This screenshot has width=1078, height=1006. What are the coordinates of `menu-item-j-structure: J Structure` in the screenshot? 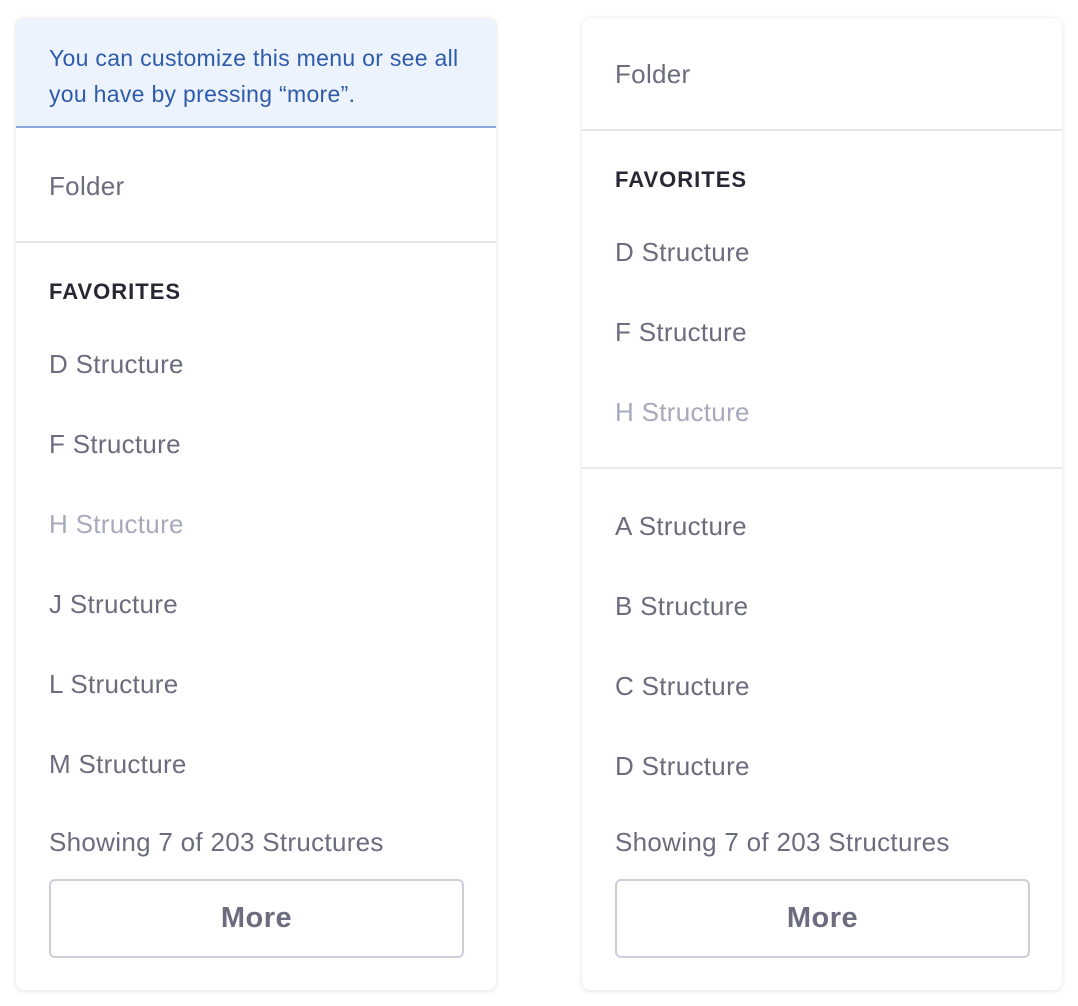 It's located at (113, 604).